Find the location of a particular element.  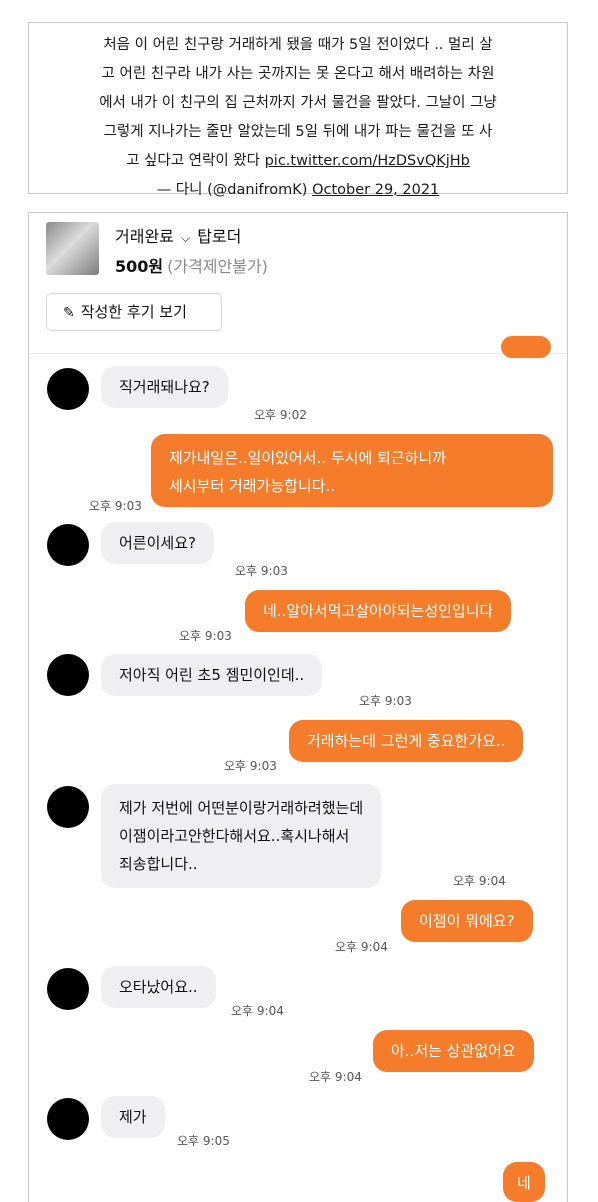

message-bubble-outgoing: 아..저는 상관없어요 is located at coordinates (453, 1051).